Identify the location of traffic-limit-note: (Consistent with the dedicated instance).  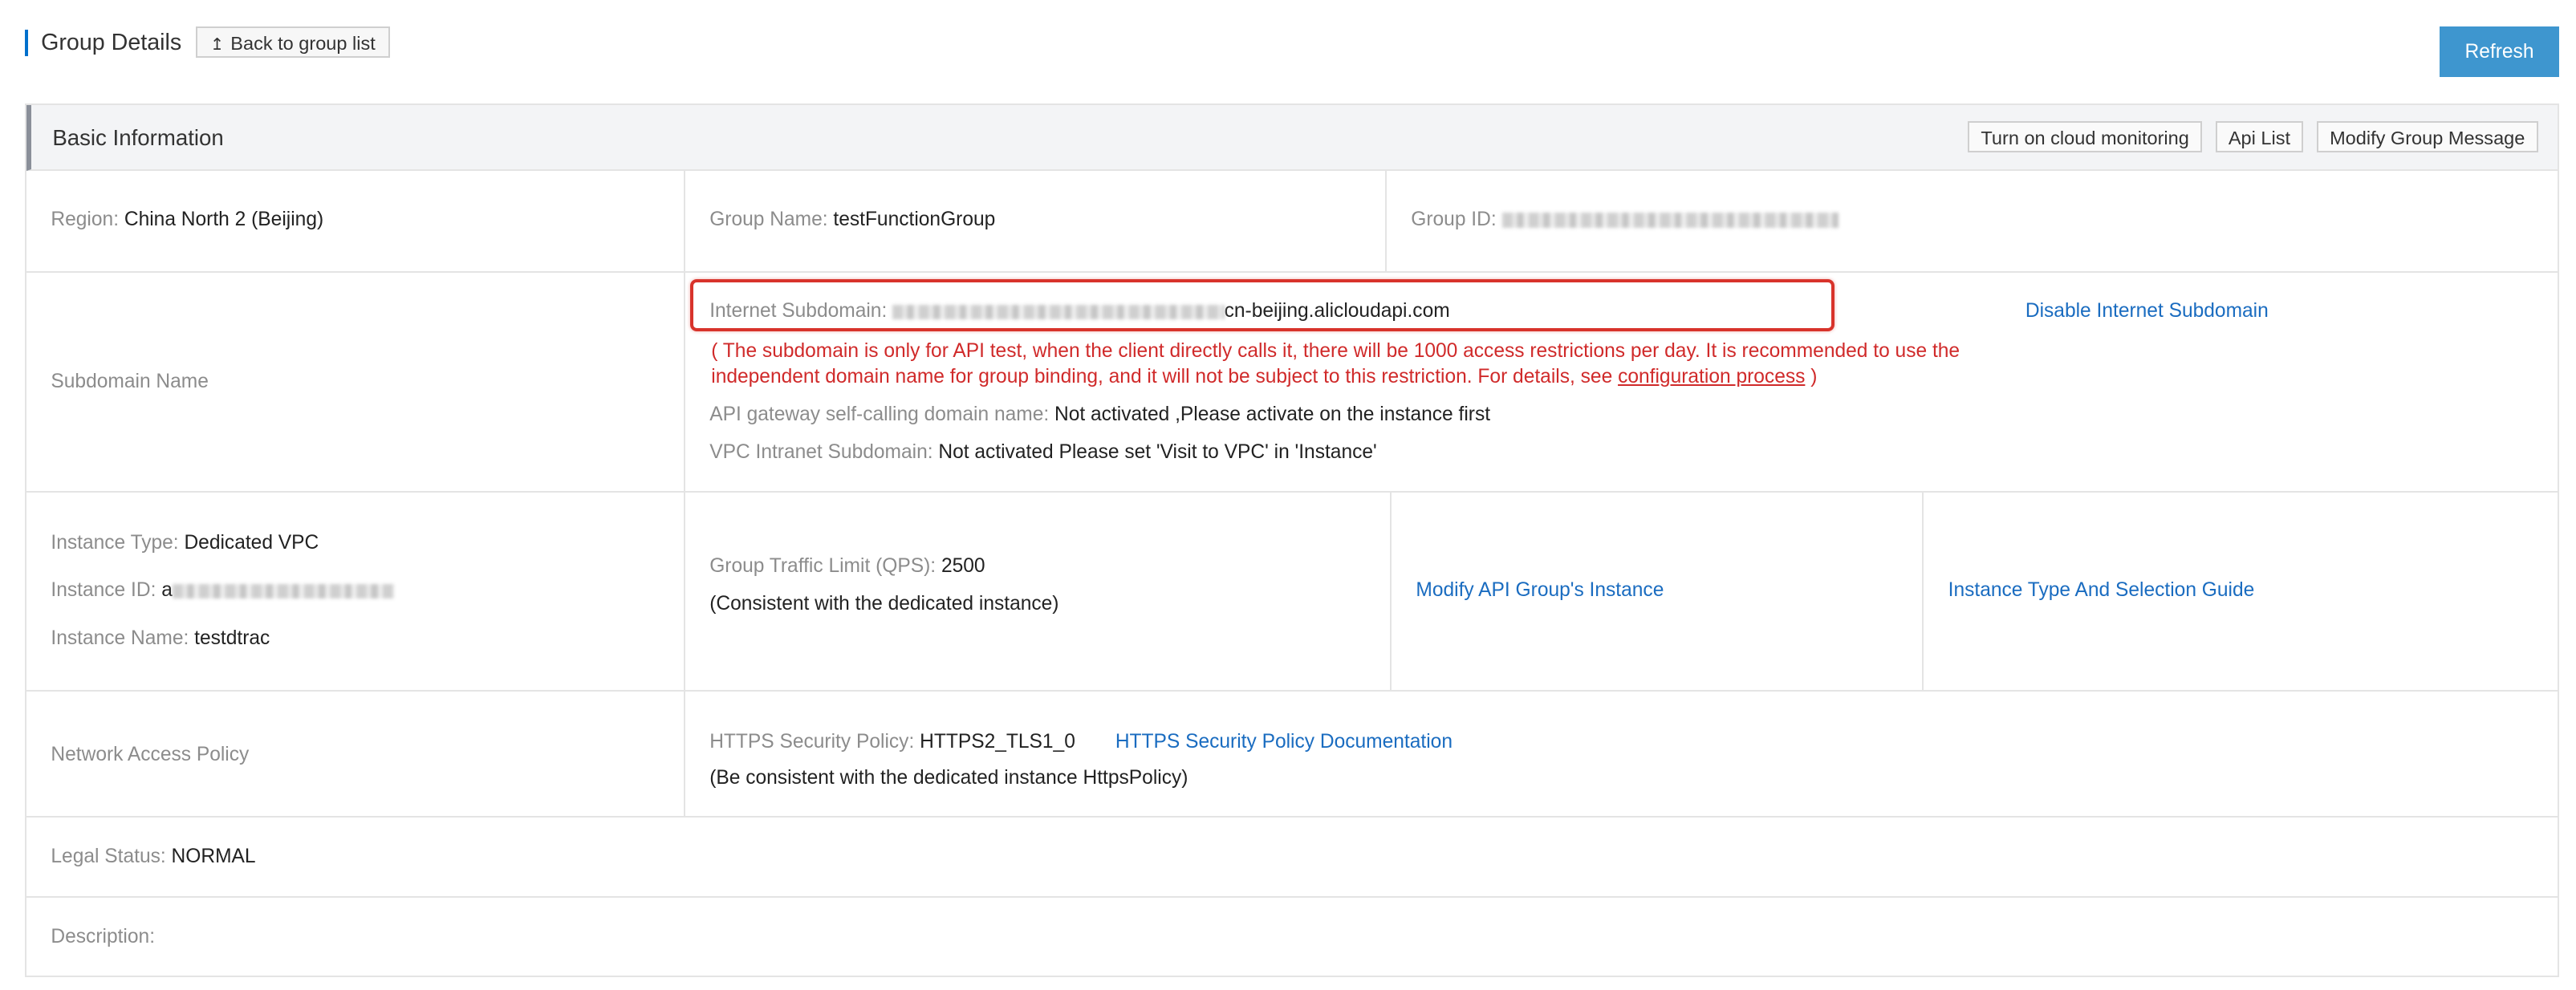
(884, 603).